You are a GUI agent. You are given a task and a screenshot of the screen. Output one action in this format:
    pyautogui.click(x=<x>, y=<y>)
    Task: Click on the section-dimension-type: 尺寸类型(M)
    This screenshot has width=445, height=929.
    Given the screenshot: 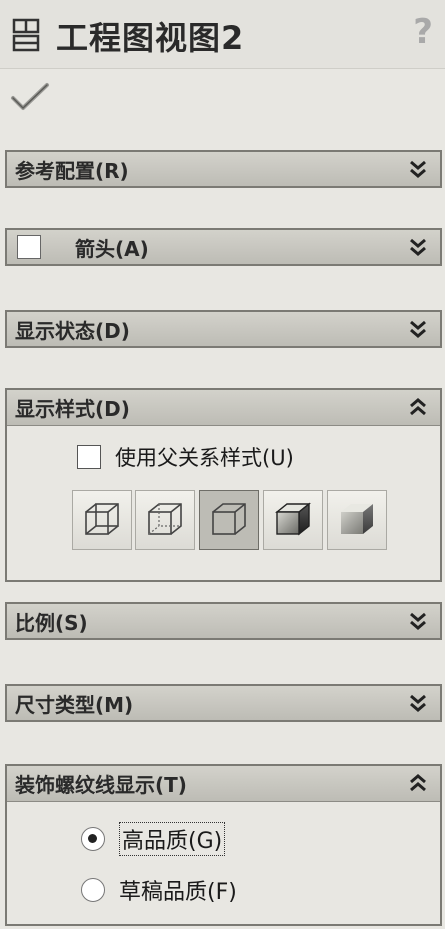 What is the action you would take?
    pyautogui.click(x=223, y=703)
    